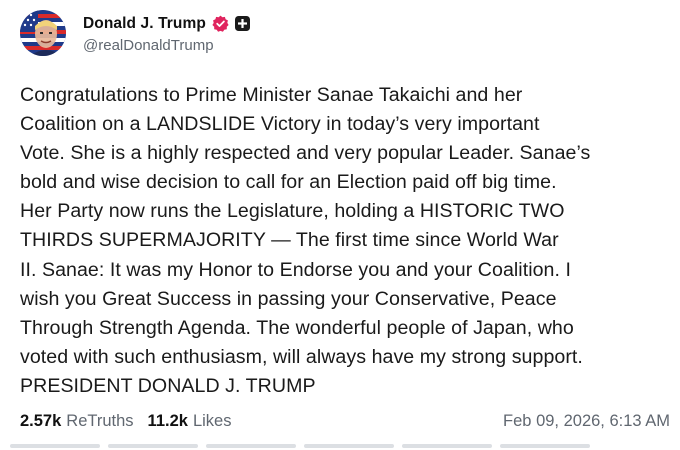  What do you see at coordinates (242, 23) in the screenshot?
I see `plus-badge-icon` at bounding box center [242, 23].